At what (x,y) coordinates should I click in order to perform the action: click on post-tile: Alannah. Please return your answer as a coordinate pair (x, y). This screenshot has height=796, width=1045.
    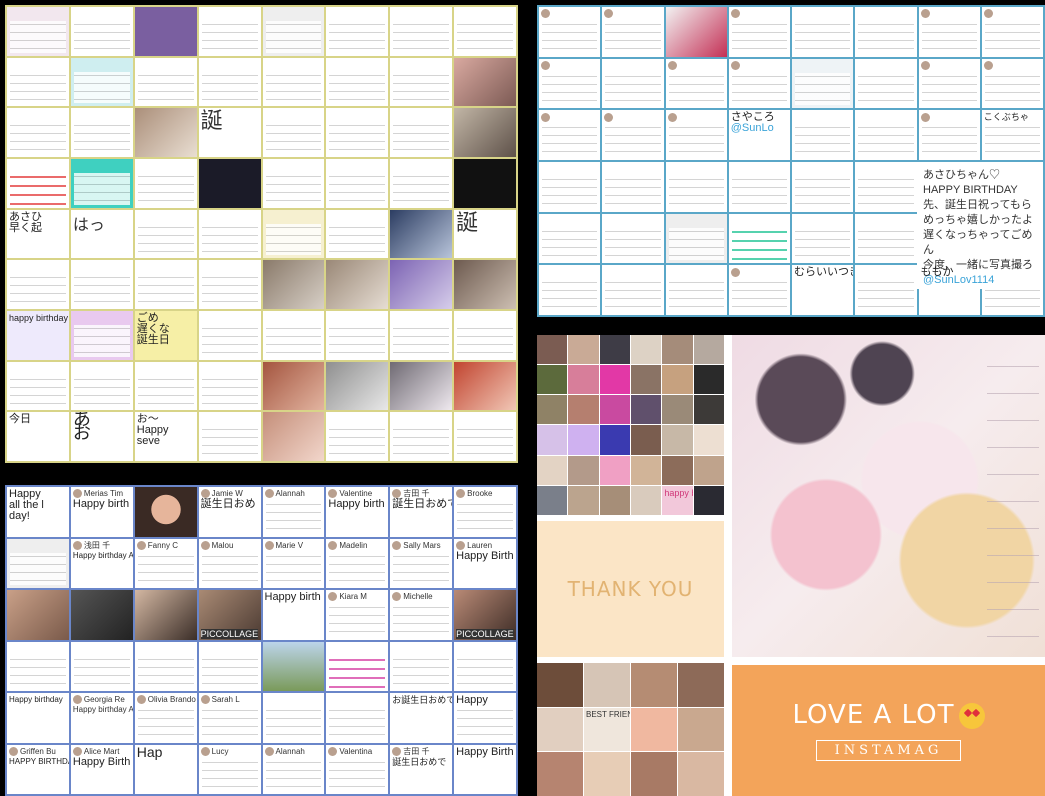
    Looking at the image, I should click on (293, 769).